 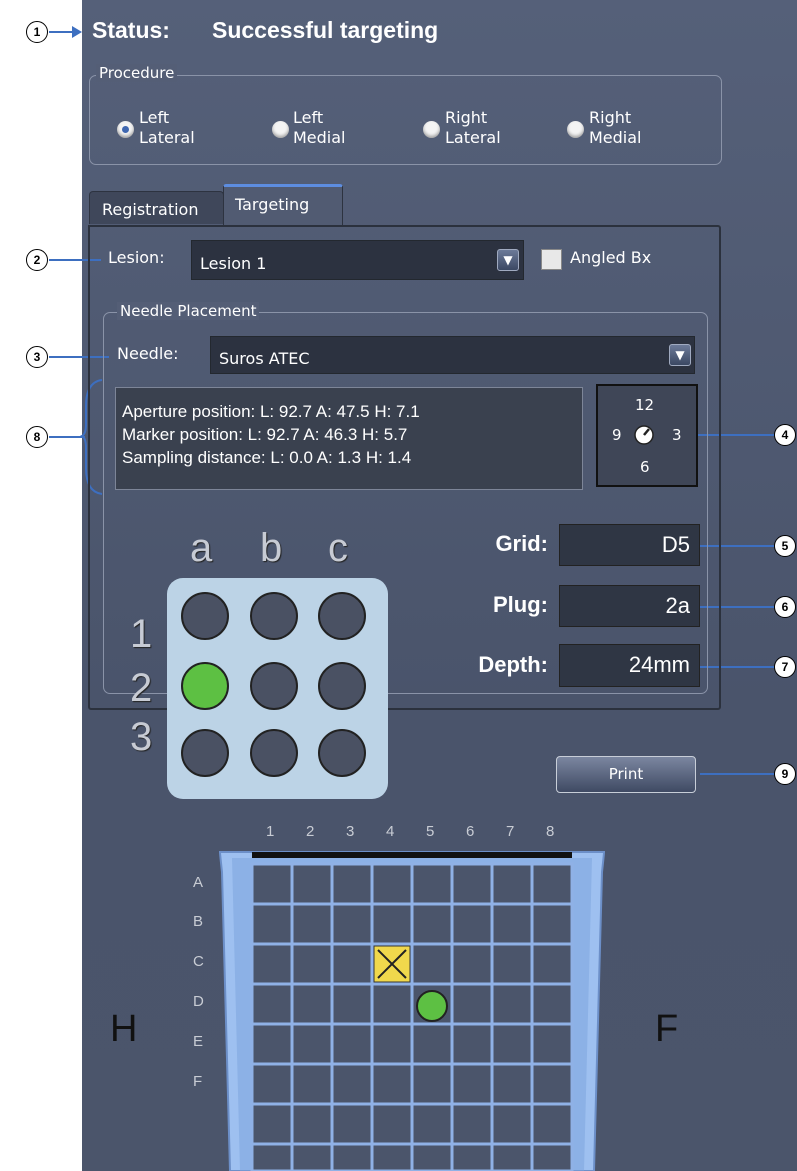 I want to click on plug-1b, so click(x=274, y=616).